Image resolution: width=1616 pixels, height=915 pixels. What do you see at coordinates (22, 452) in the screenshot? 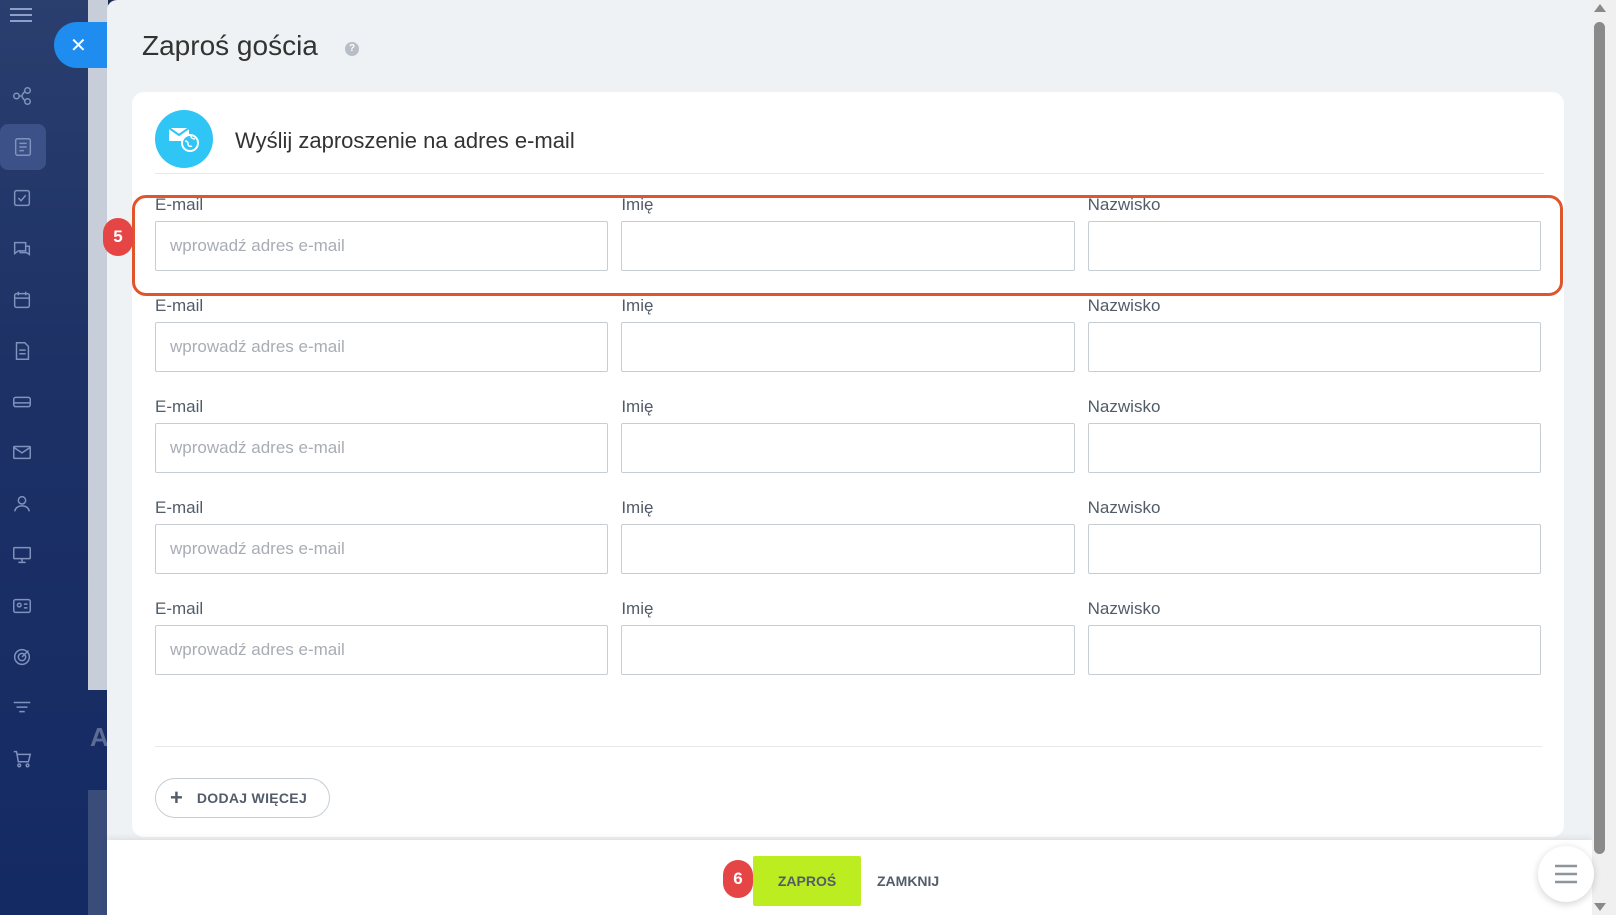
I see `mail-icon` at bounding box center [22, 452].